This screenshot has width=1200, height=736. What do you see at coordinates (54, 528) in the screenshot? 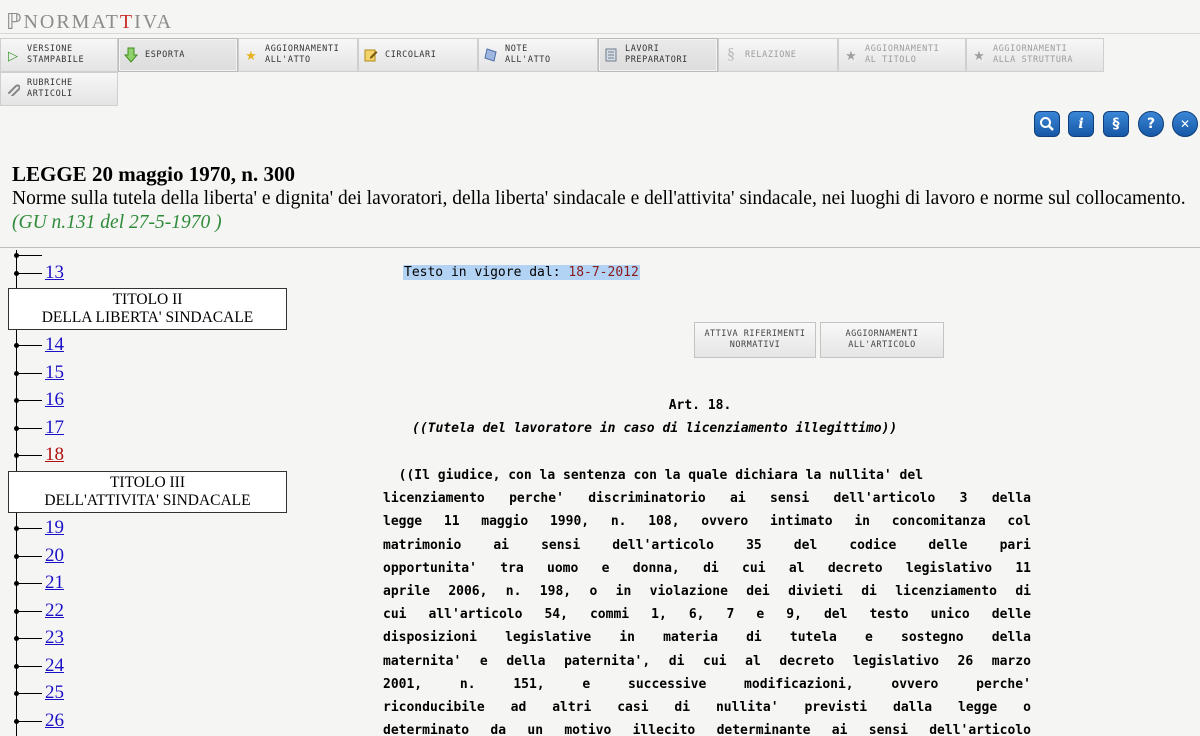
I see `article-link: 19` at bounding box center [54, 528].